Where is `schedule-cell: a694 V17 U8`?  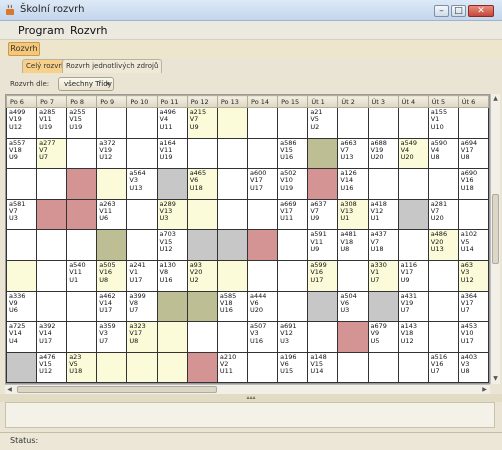
schedule-cell: a694 V17 U8 is located at coordinates (473, 153).